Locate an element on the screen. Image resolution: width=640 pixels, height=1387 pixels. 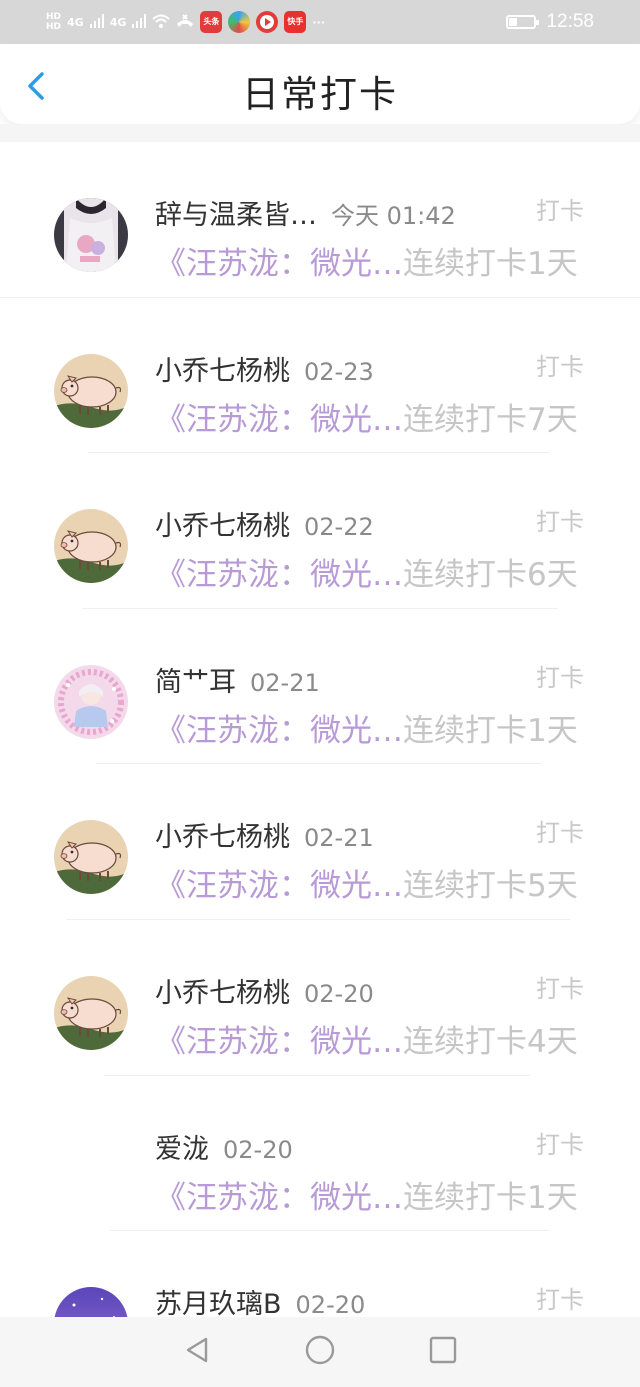
list-item: 小乔七杨桃 02-21 打卡《汪苏泷：微光…连续打卡5天 is located at coordinates (320, 842).